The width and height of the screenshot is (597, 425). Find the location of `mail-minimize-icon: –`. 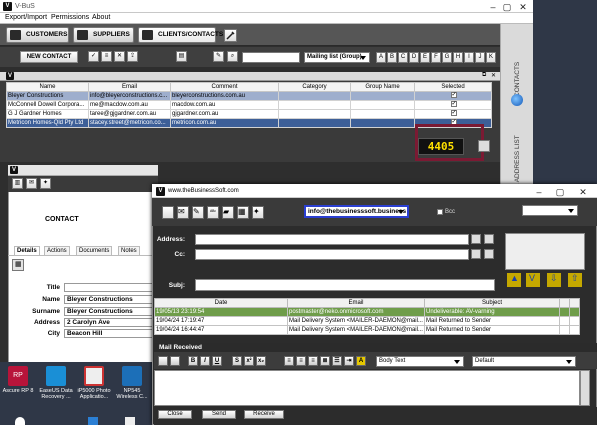

mail-minimize-icon: – is located at coordinates (539, 192).